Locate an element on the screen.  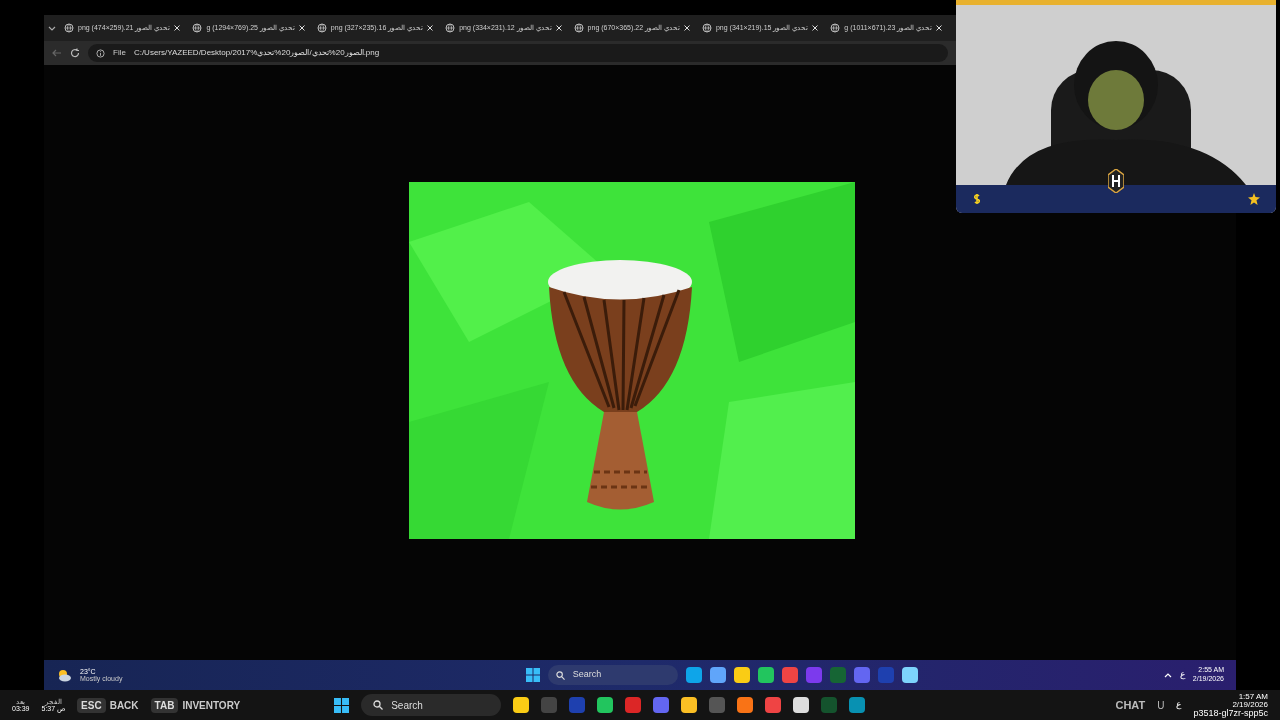
scheme-label: File is located at coordinates (119, 53).